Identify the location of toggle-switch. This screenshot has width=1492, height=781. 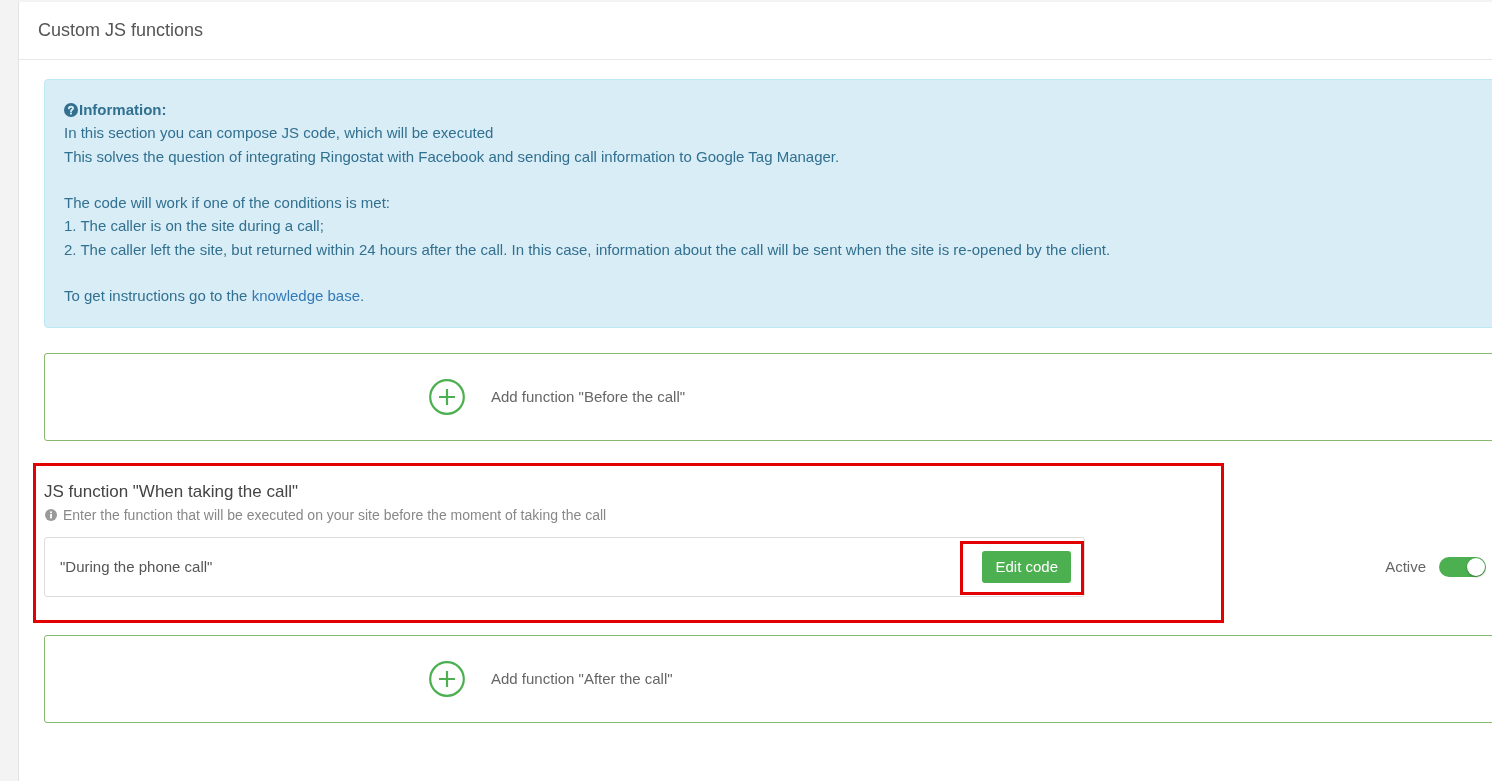
(1462, 566).